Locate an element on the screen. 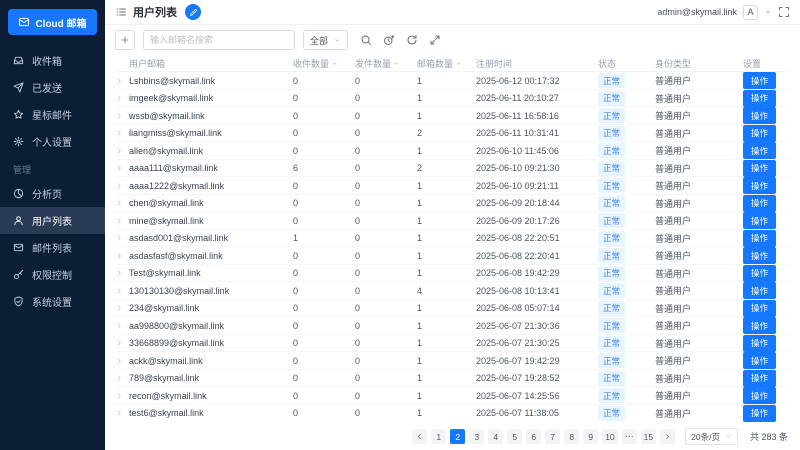  page-number-button: 4 is located at coordinates (496, 436).